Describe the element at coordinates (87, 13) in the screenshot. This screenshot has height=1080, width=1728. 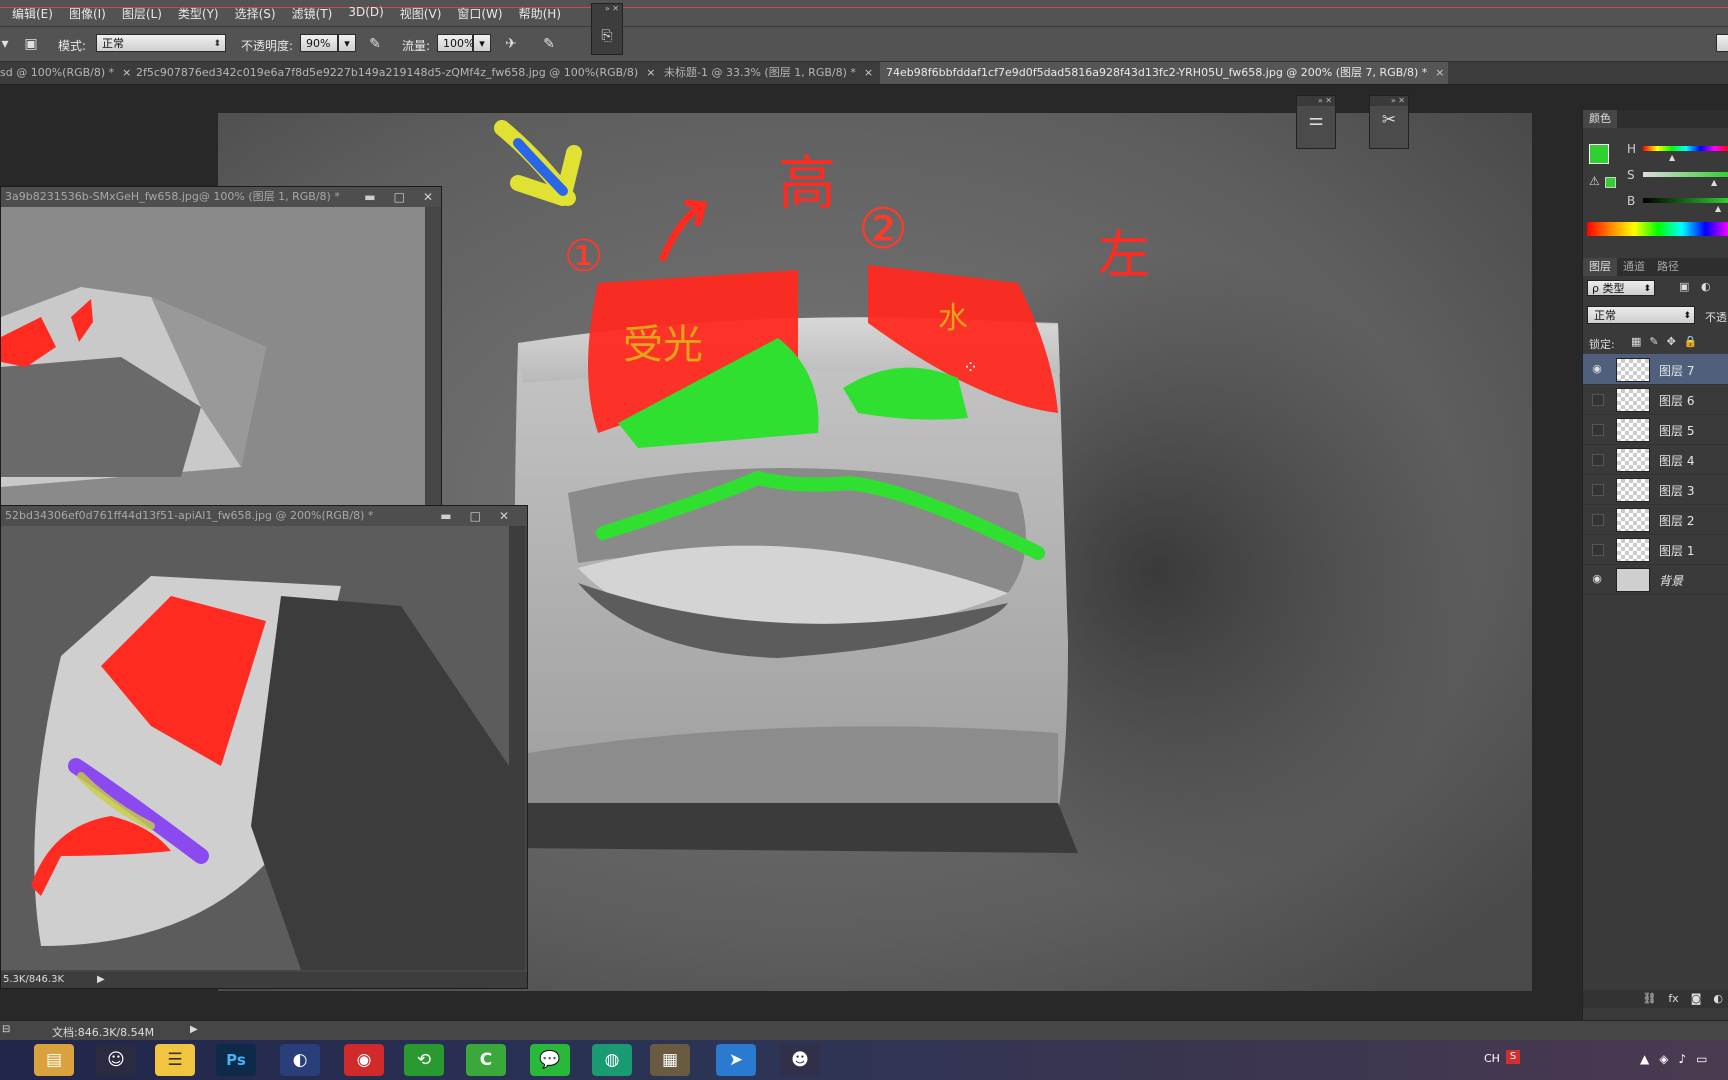
I see `menu-item: 图像(I)` at that location.